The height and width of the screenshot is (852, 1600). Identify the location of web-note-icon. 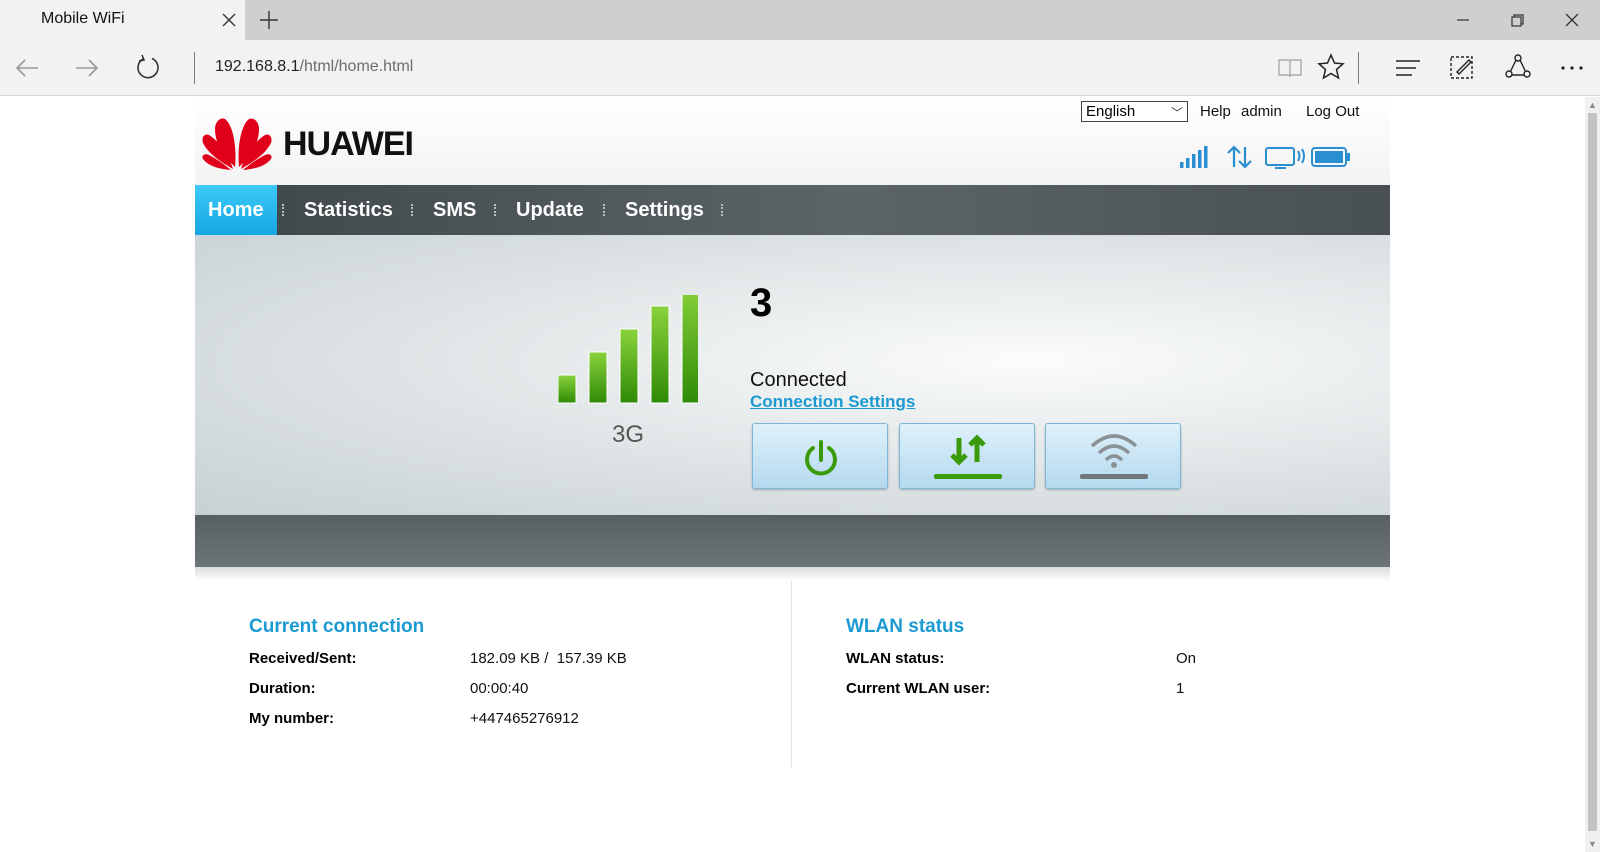
(1462, 67).